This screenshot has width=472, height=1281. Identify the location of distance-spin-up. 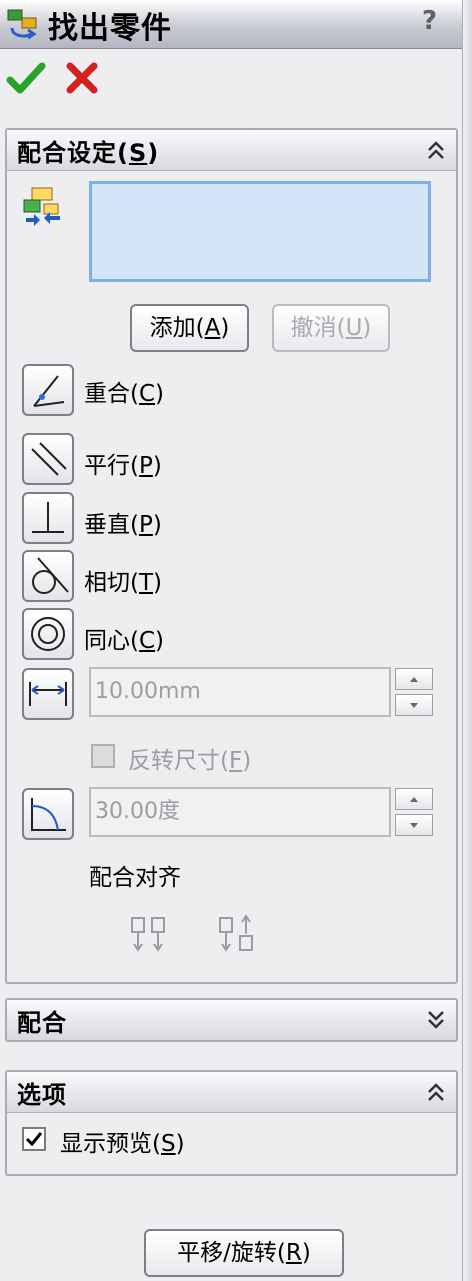
(414, 679).